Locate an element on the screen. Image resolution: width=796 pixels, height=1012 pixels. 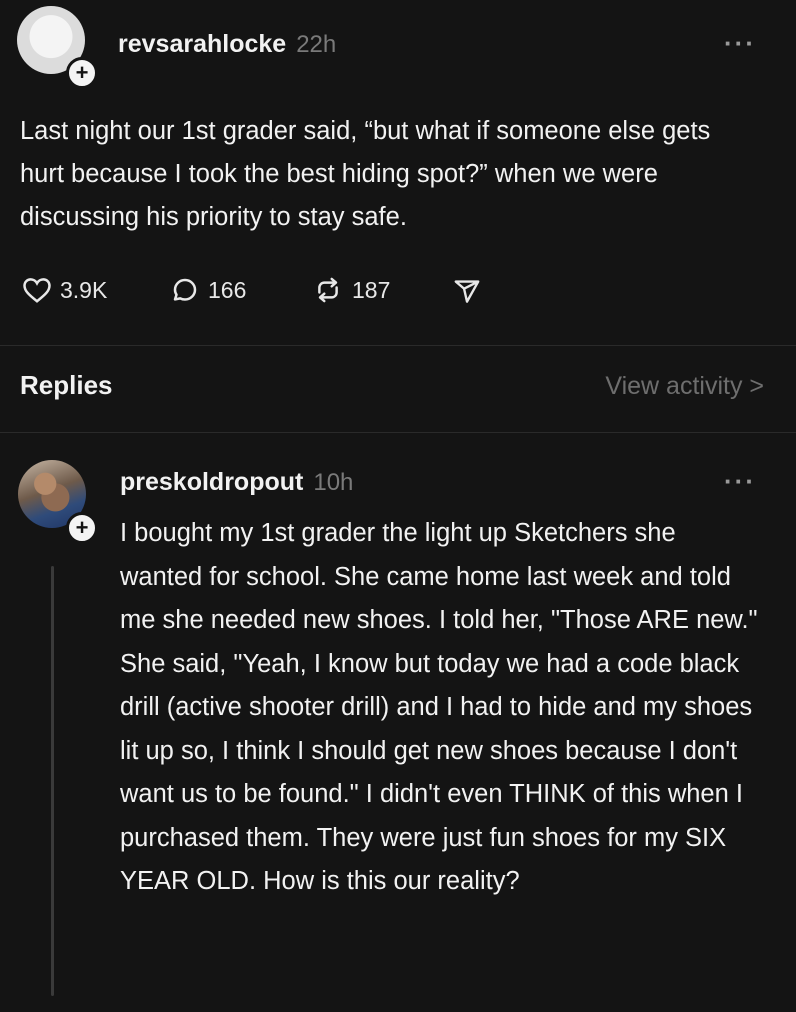
repost-count: 187 is located at coordinates (371, 289).